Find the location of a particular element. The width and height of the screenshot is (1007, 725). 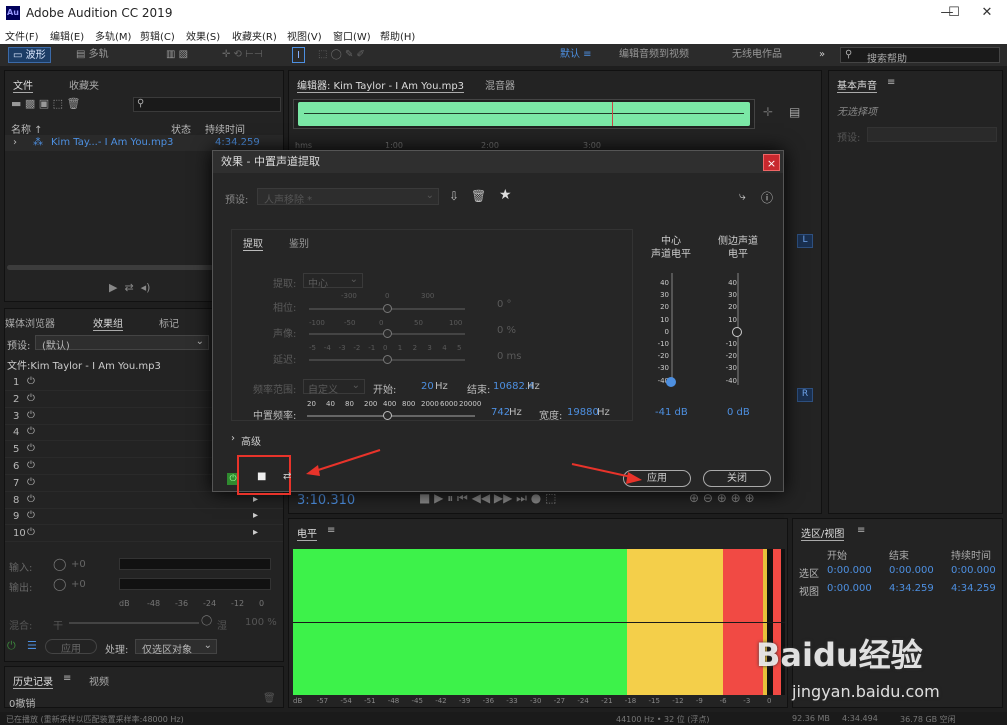

annotation-arrowhead-left is located at coordinates (313, 470).